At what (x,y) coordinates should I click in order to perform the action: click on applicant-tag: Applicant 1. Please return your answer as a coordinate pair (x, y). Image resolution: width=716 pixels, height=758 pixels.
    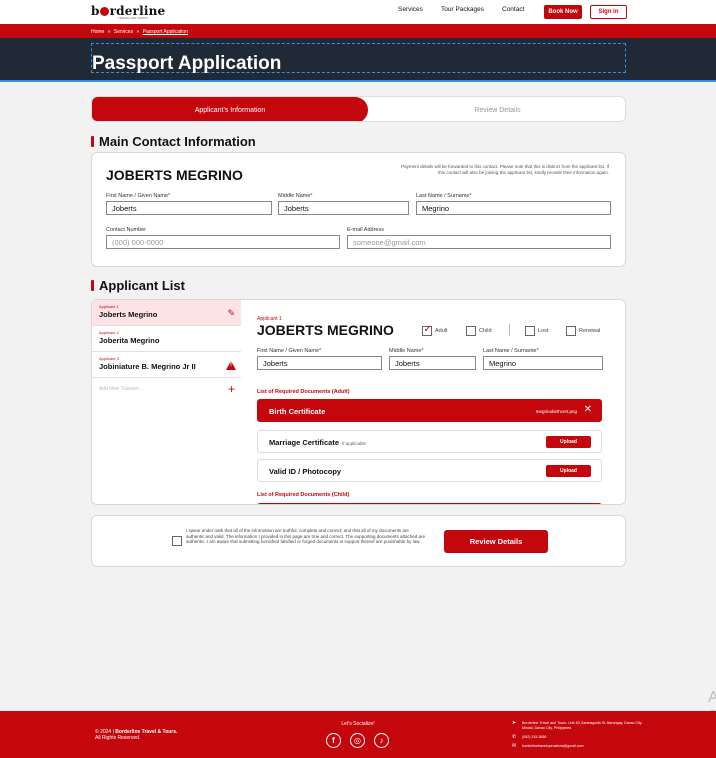
    Looking at the image, I should click on (109, 306).